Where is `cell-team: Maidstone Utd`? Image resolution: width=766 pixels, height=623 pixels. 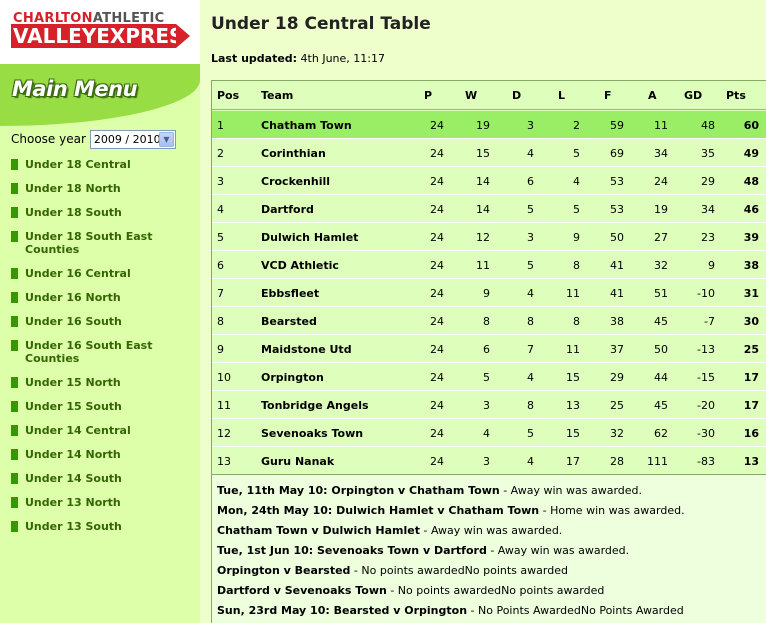
cell-team: Maidstone Utd is located at coordinates (306, 349).